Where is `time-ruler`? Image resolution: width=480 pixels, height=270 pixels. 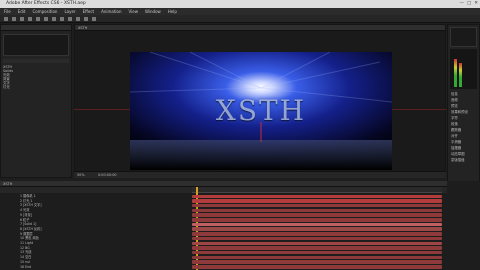 time-ruler is located at coordinates (317, 190).